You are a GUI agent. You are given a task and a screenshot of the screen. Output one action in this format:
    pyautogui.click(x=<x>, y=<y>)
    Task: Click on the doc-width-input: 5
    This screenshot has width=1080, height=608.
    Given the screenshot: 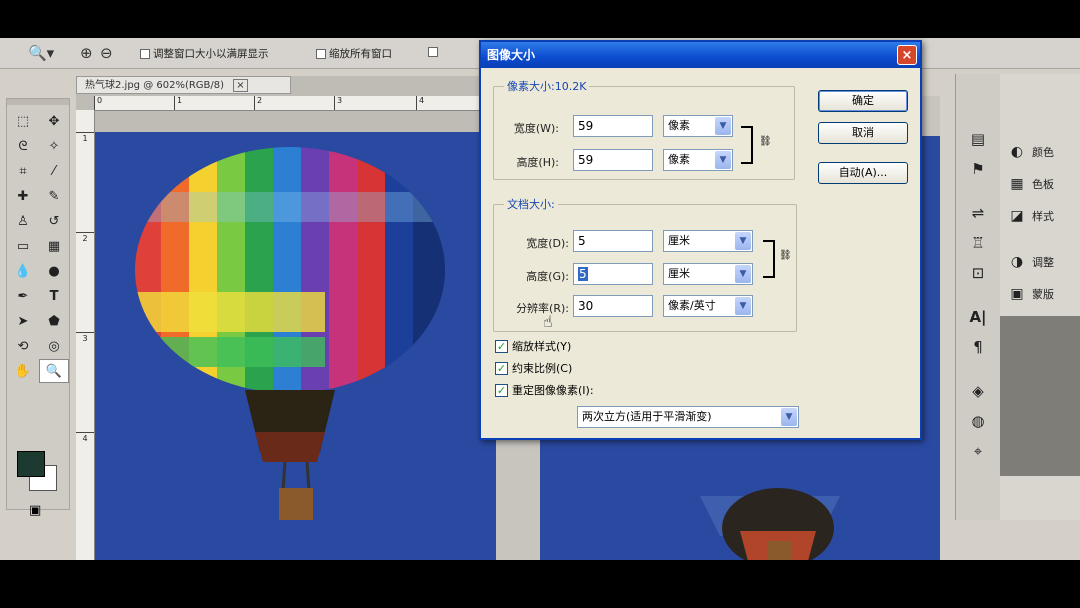 What is the action you would take?
    pyautogui.click(x=613, y=241)
    